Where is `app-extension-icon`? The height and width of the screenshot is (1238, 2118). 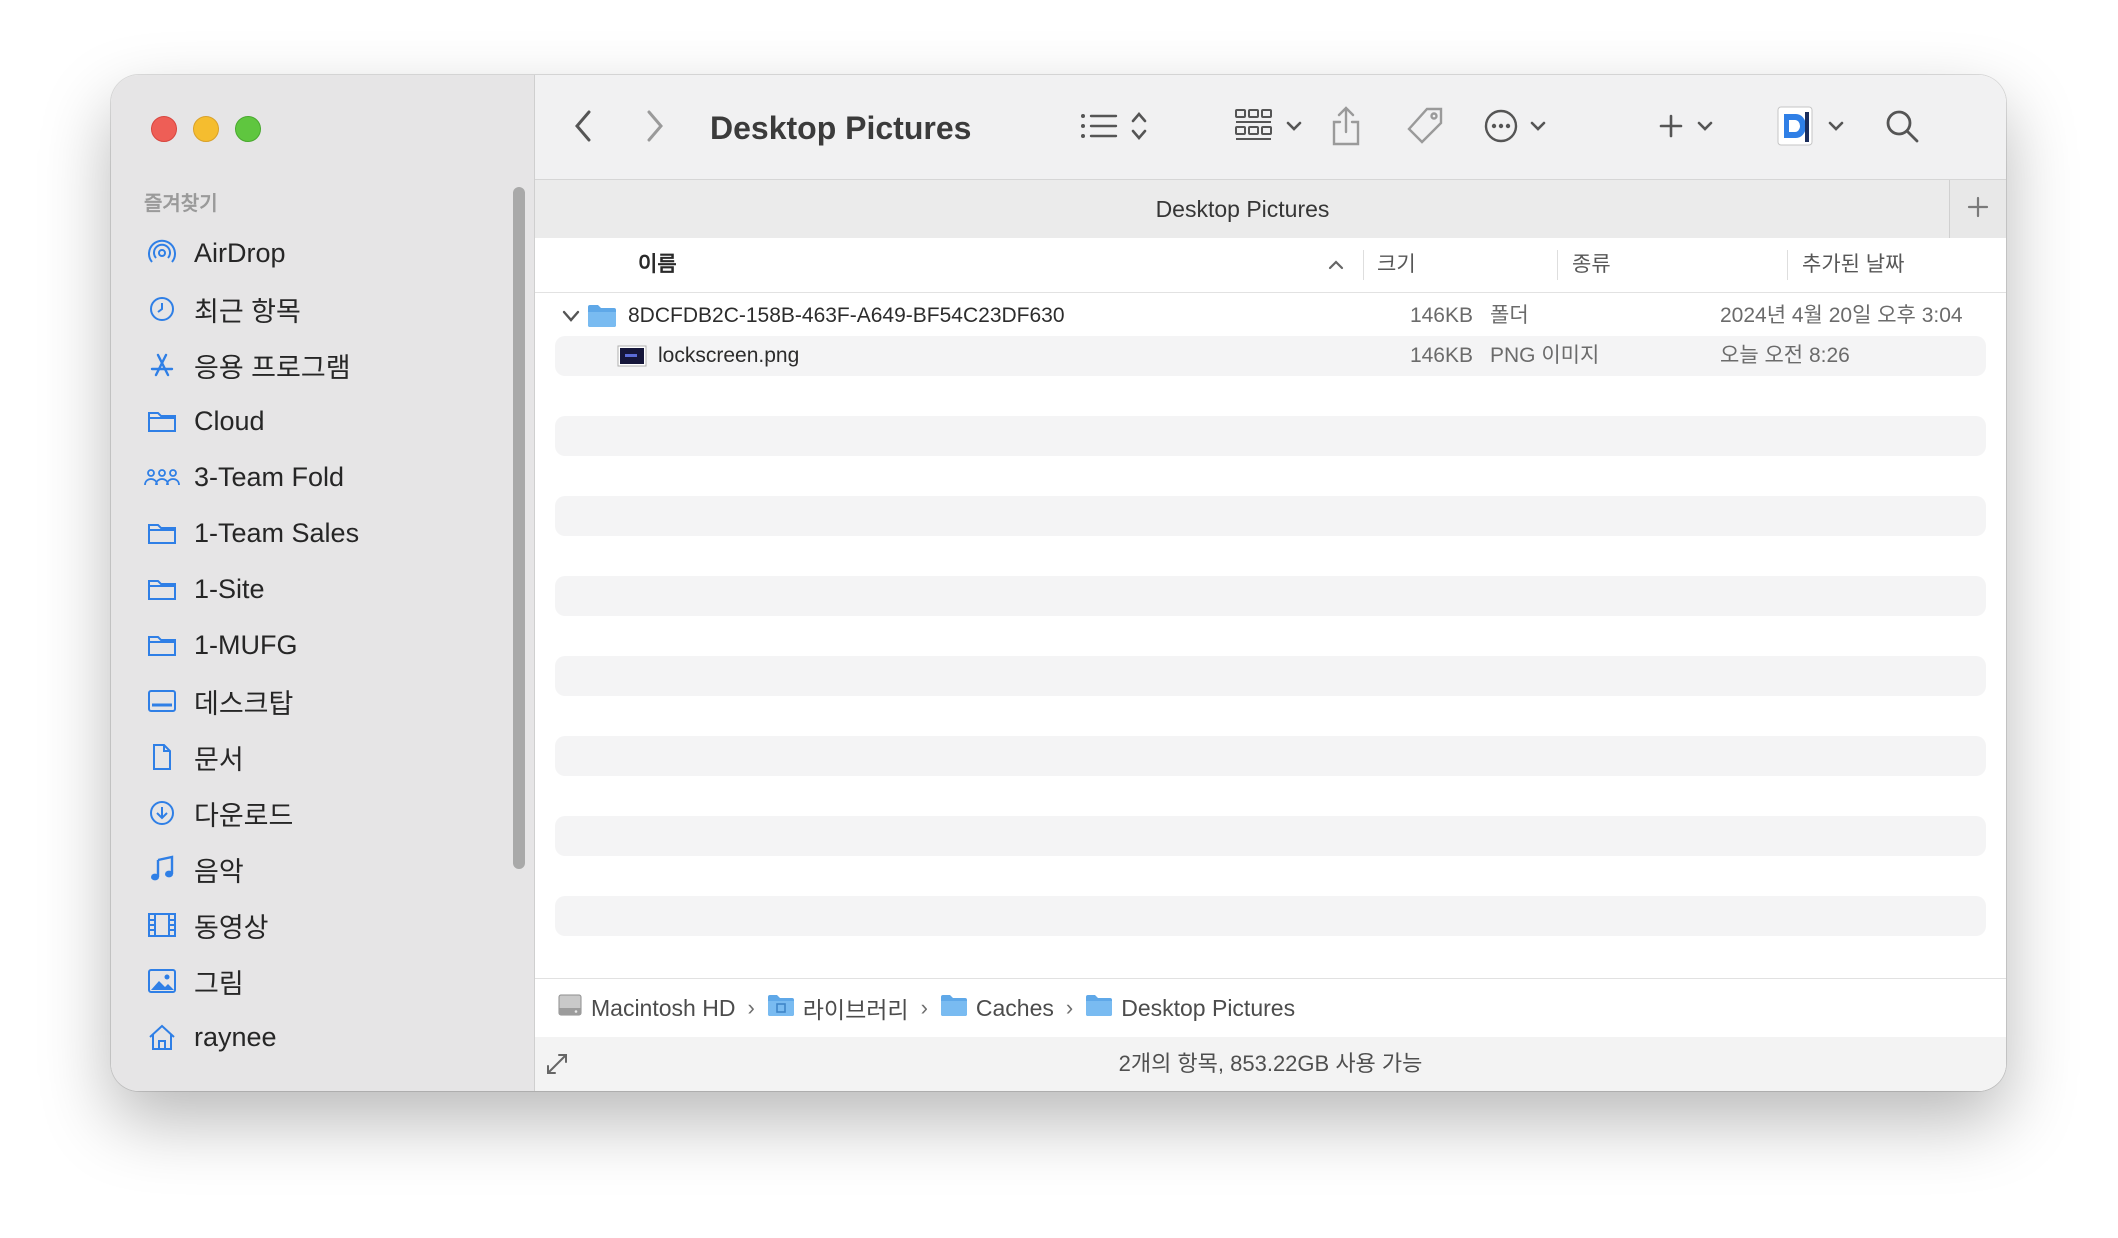 app-extension-icon is located at coordinates (1795, 128).